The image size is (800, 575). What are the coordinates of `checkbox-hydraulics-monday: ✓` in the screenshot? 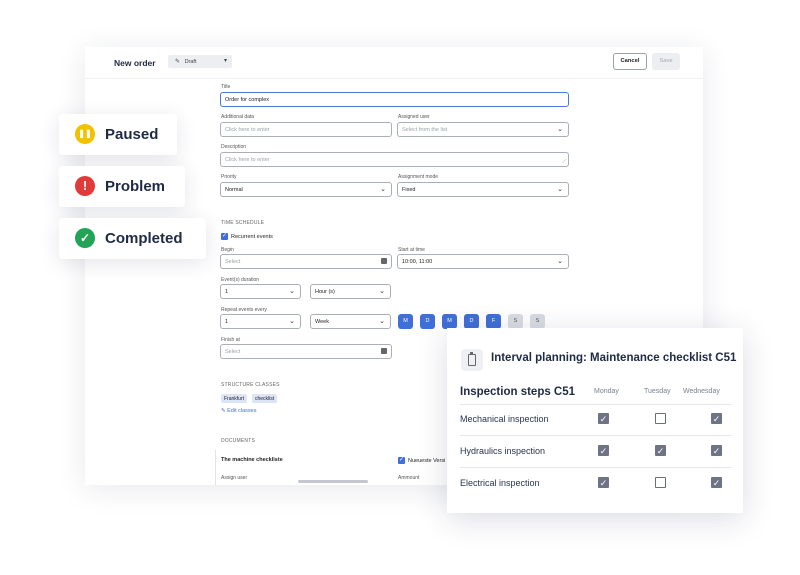 It's located at (603, 450).